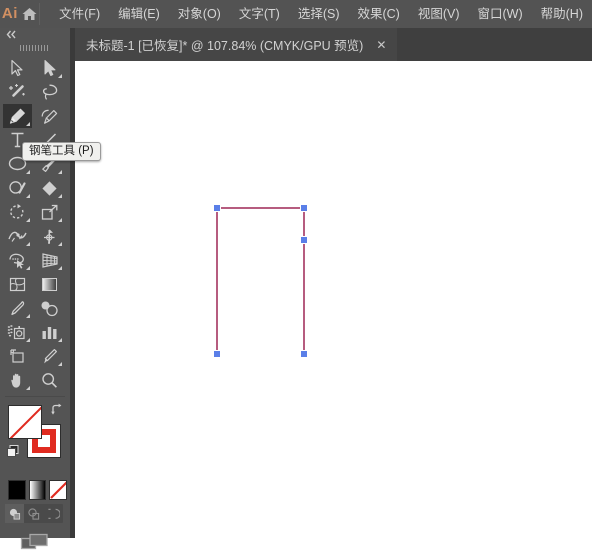 The image size is (592, 553). Describe the element at coordinates (199, 14) in the screenshot. I see `menu-object: 对象(O)` at that location.